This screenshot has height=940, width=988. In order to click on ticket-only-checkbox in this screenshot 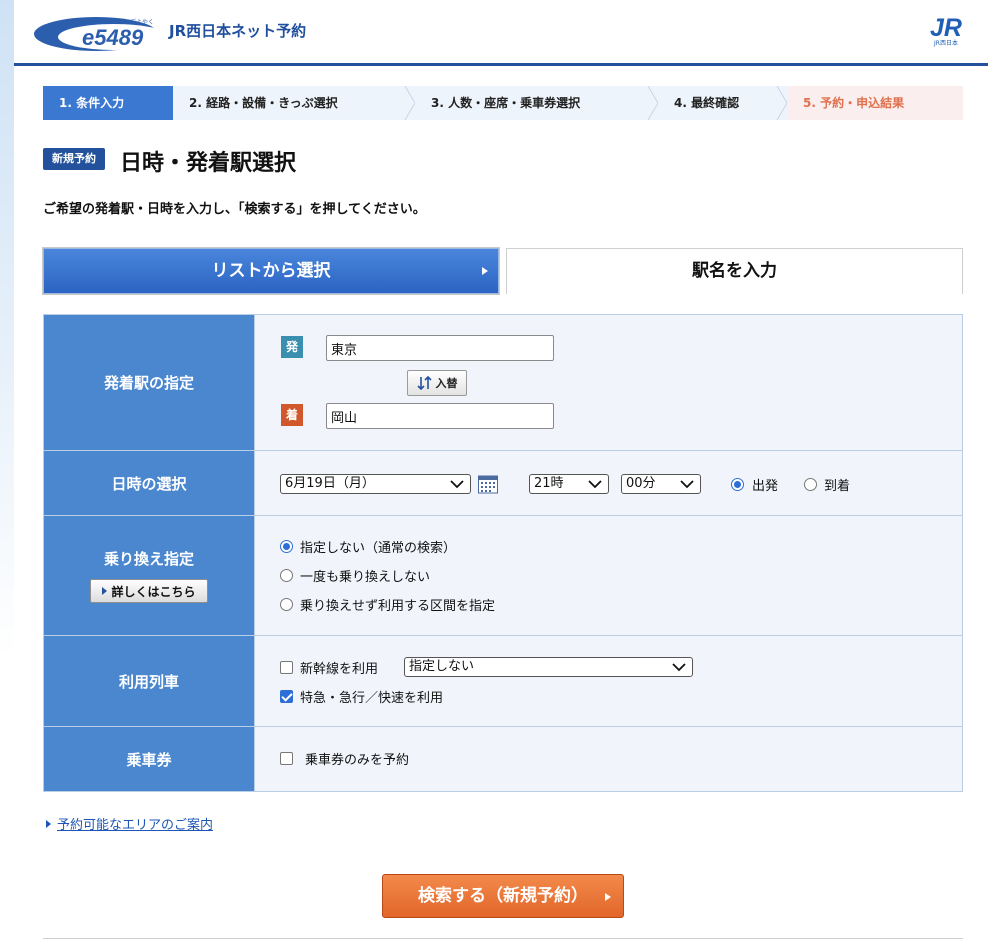, I will do `click(286, 758)`.